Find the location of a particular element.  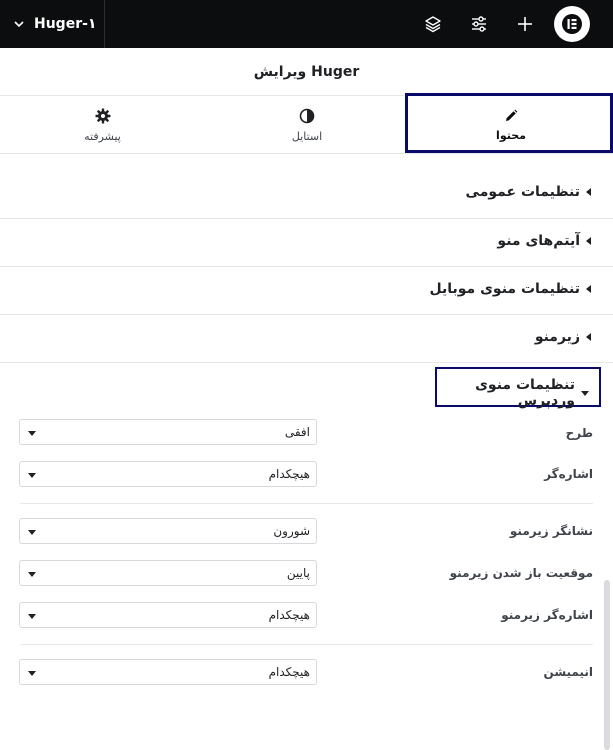

animation-value: هیچکدام is located at coordinates (289, 672).